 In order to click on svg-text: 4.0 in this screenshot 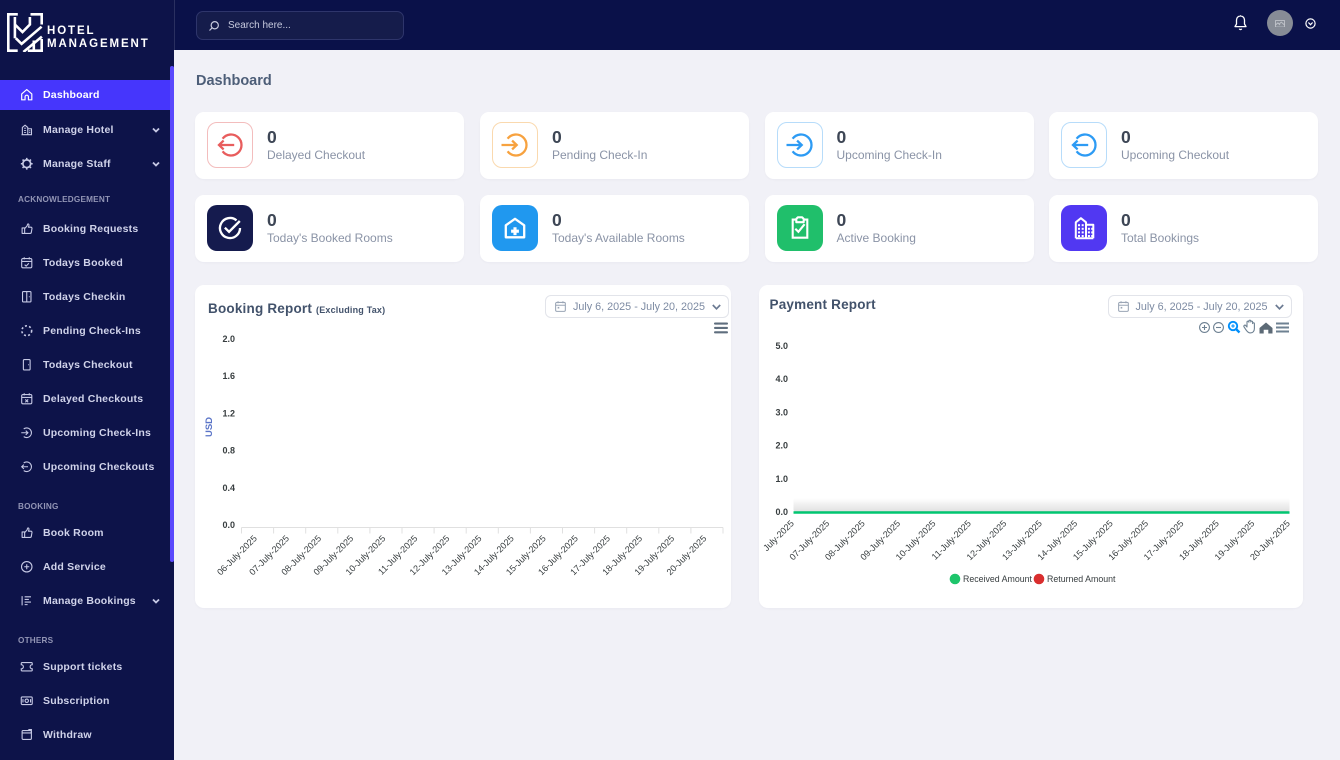, I will do `click(781, 379)`.